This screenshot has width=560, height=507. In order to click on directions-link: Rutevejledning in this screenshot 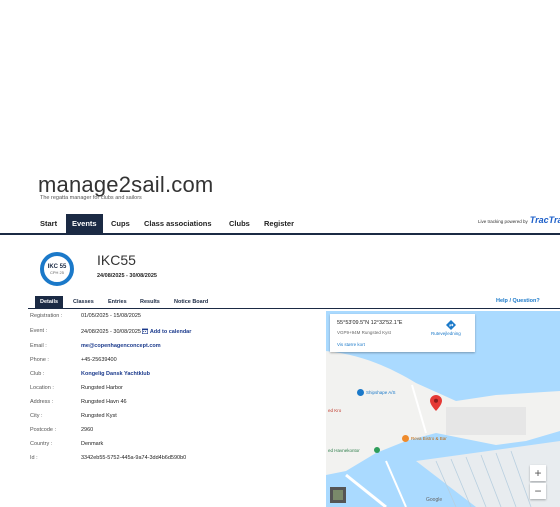, I will do `click(446, 333)`.